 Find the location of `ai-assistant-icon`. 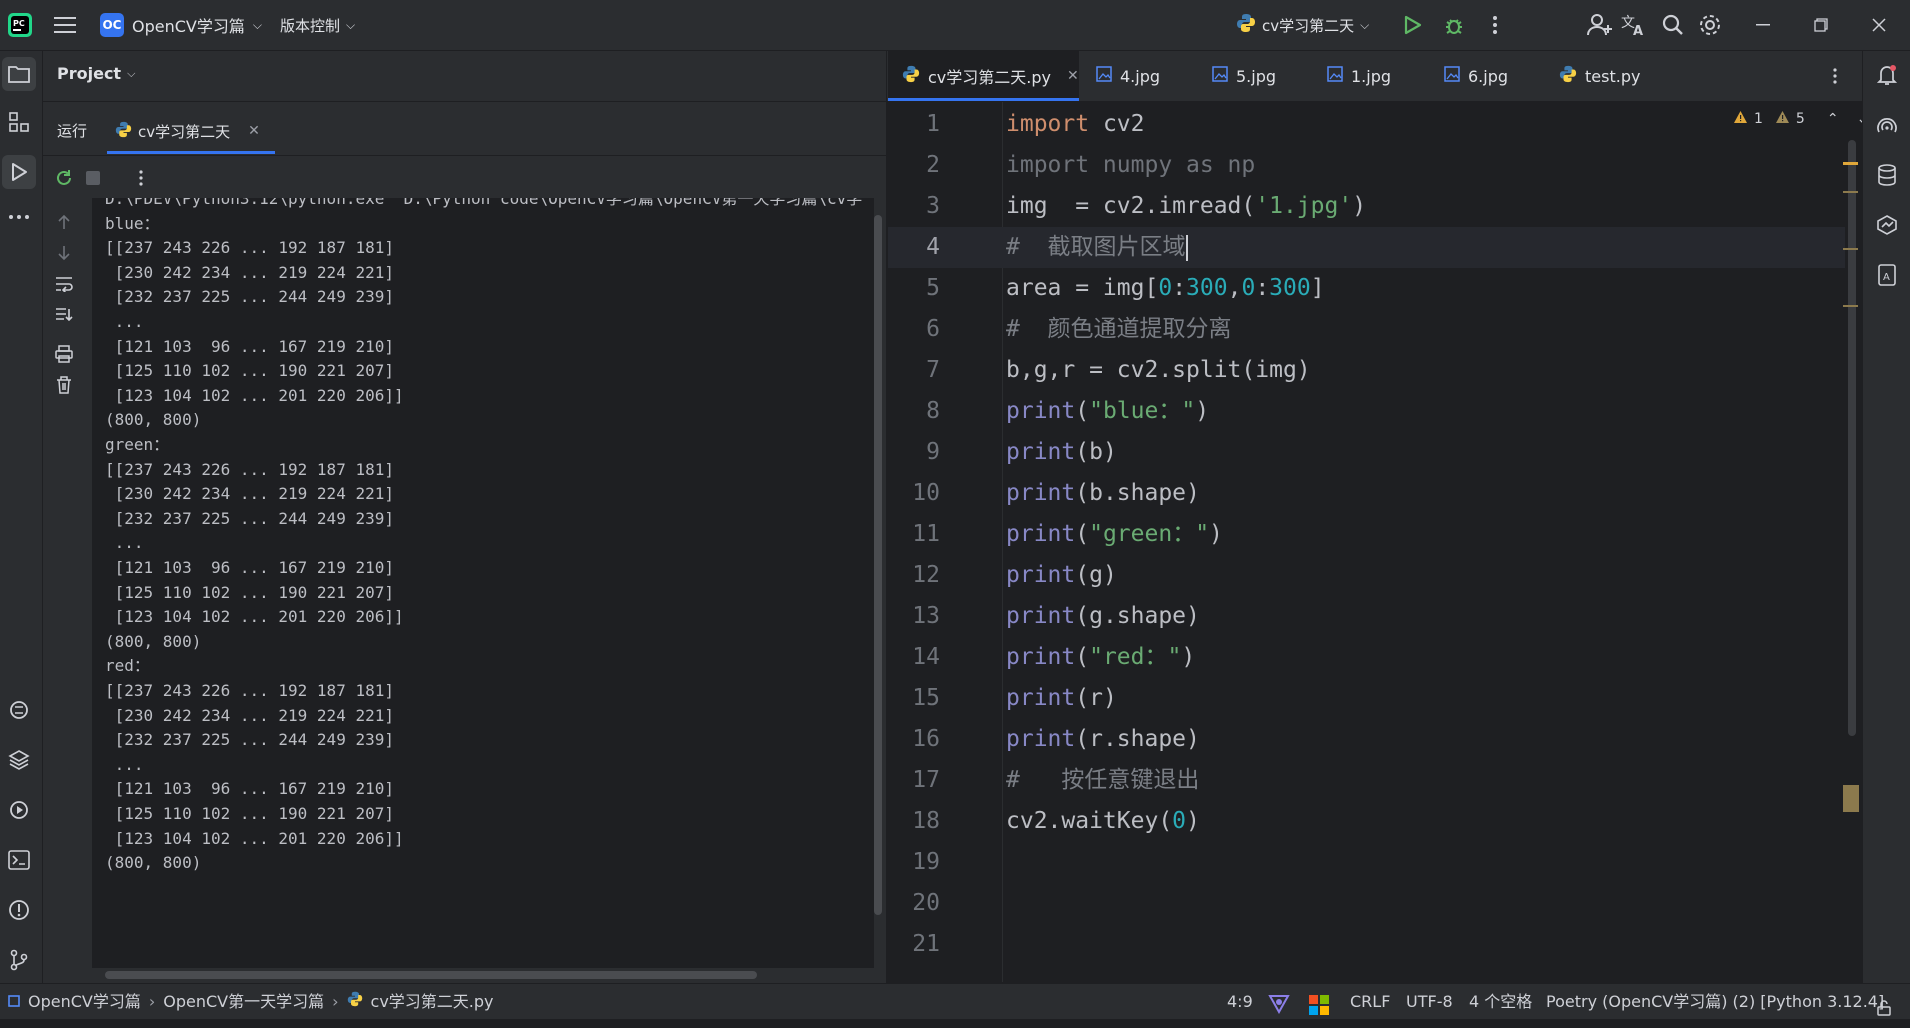

ai-assistant-icon is located at coordinates (1887, 125).